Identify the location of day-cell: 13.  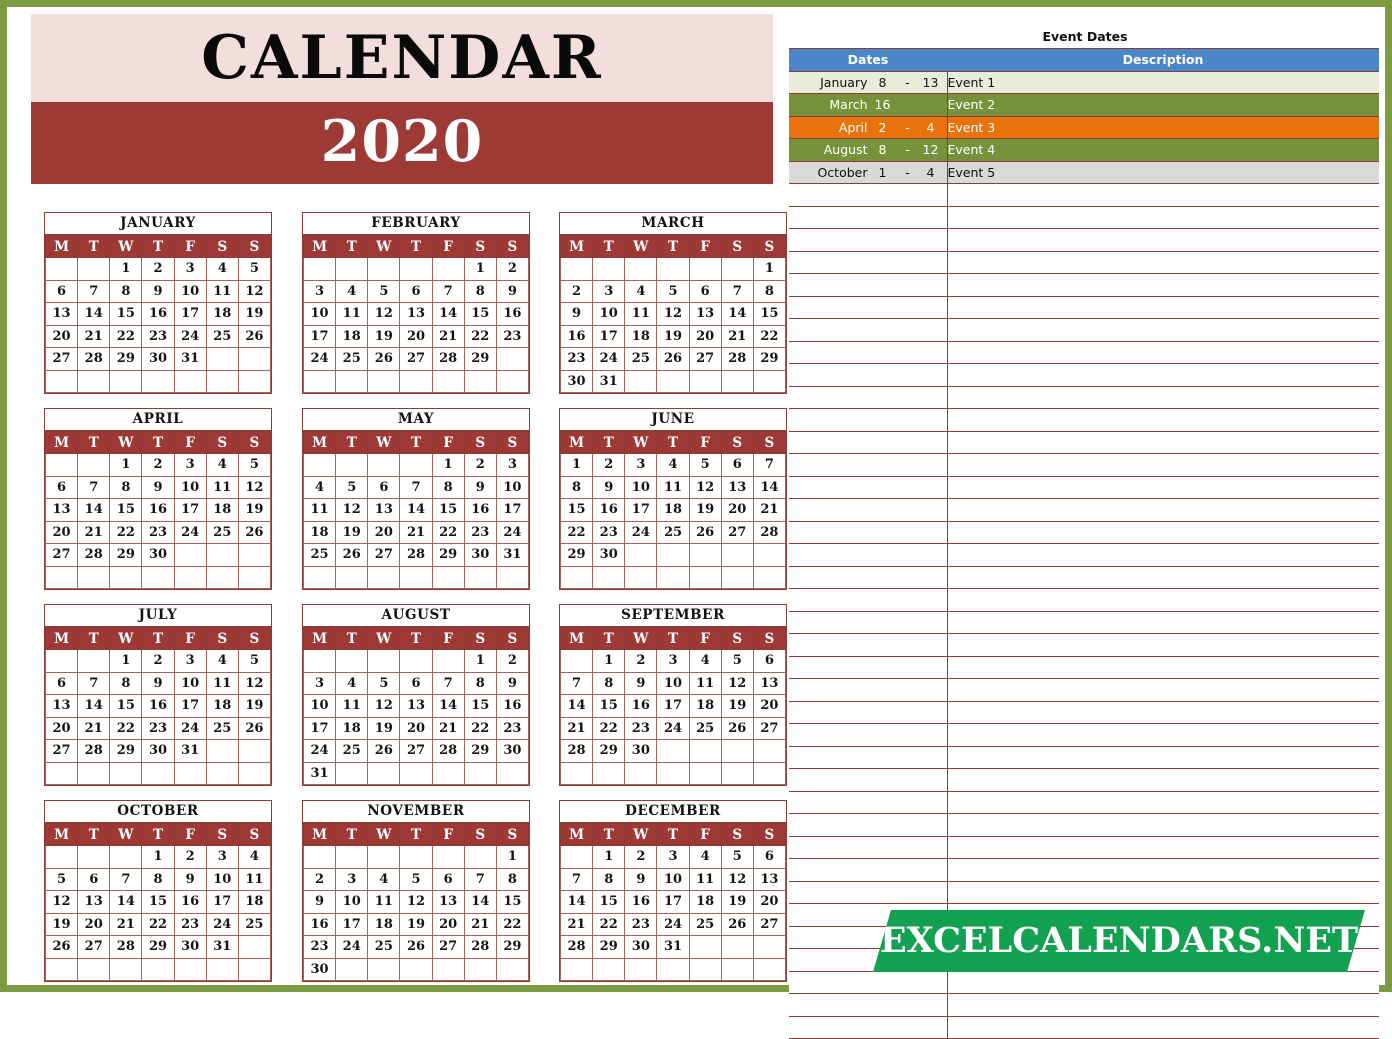
(94, 902).